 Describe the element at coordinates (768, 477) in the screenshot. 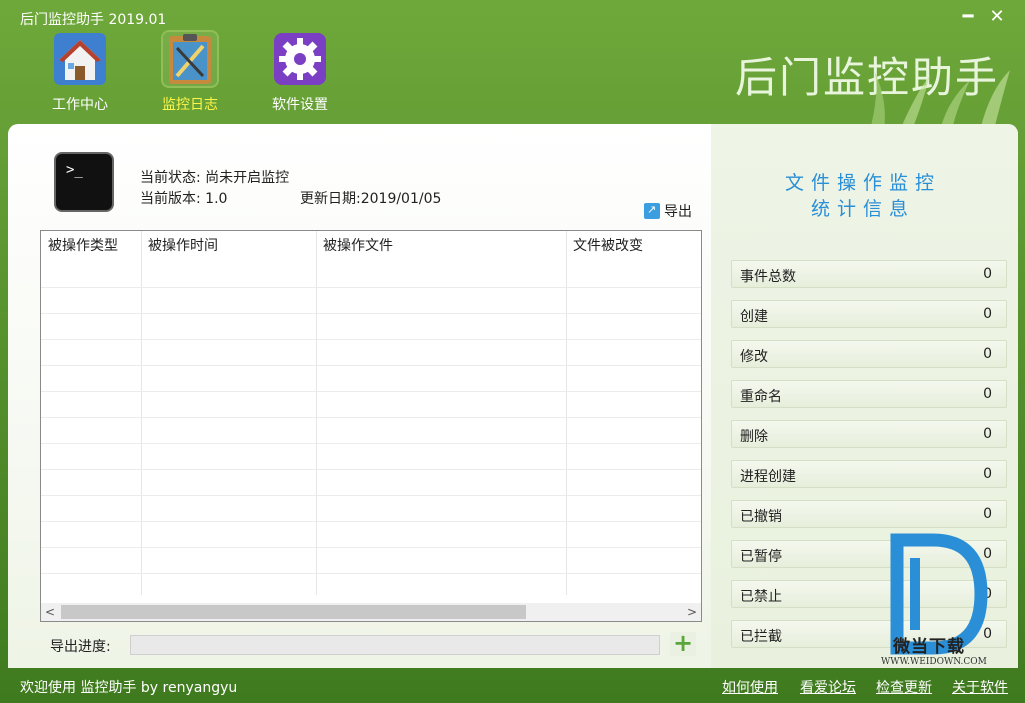

I see `stat-label: 进程创建` at that location.